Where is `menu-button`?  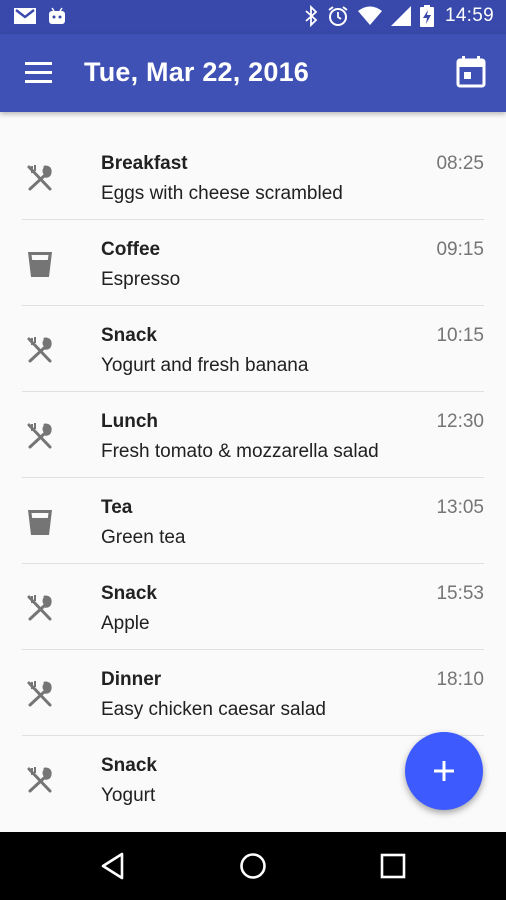 menu-button is located at coordinates (39, 73).